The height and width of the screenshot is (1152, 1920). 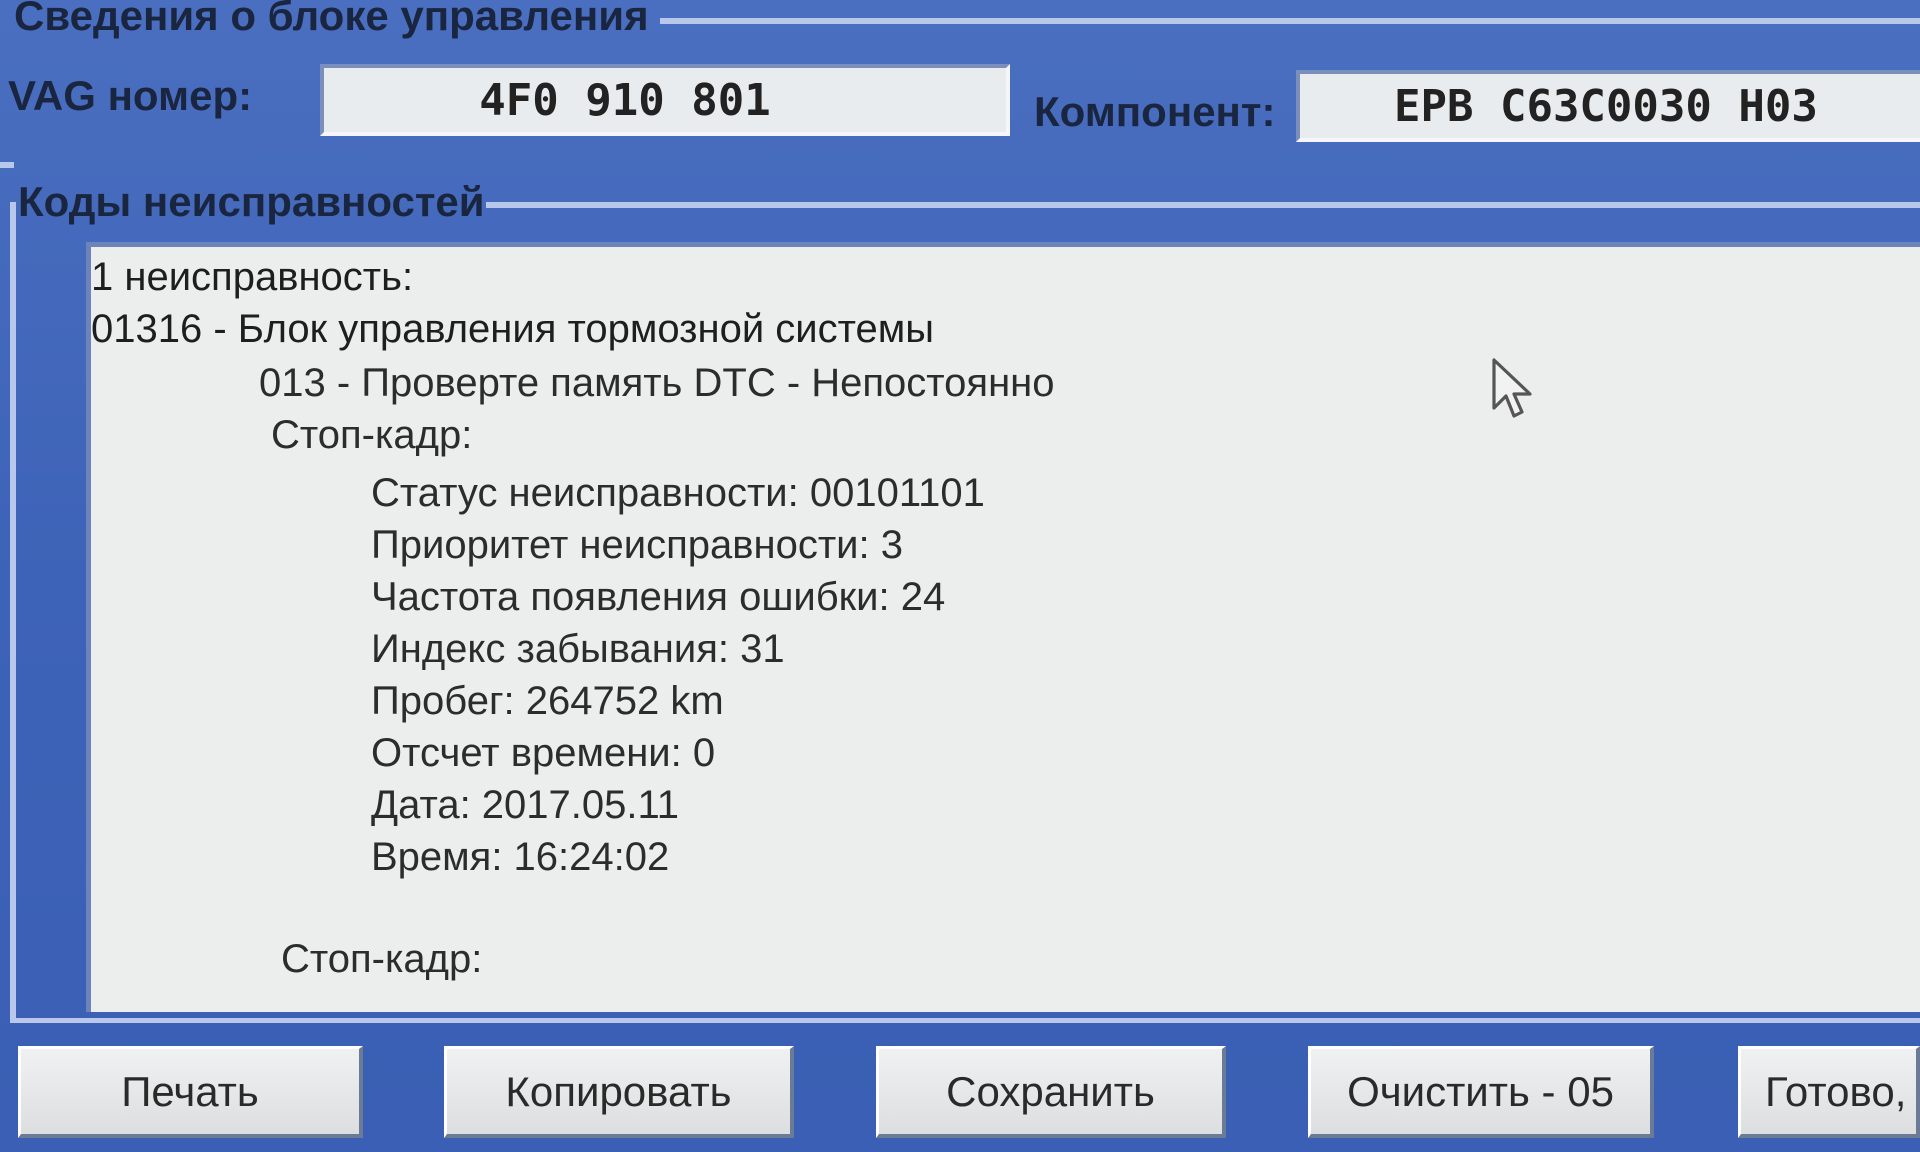 What do you see at coordinates (520, 857) in the screenshot?
I see `fault-time: Время: 16:24:02` at bounding box center [520, 857].